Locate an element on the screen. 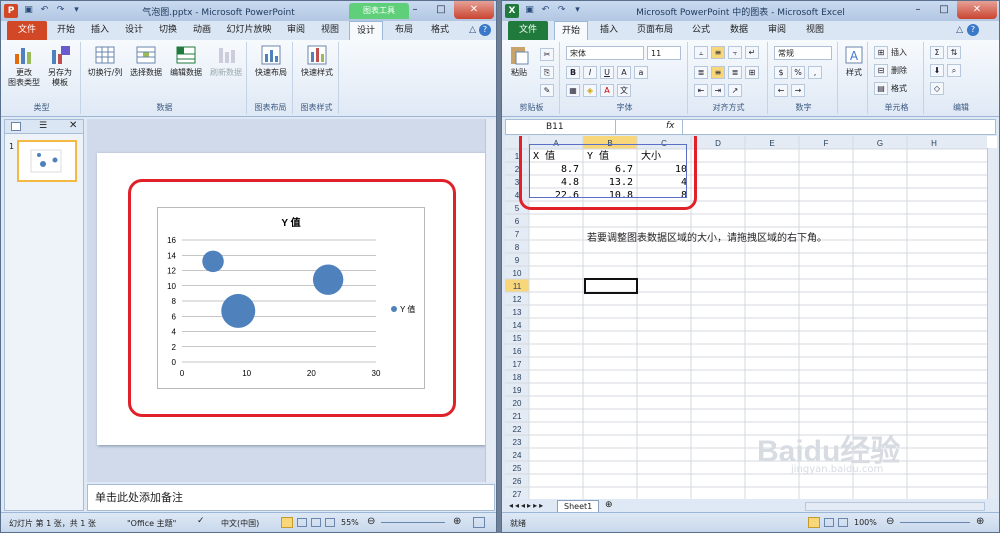  slideshow-view-icon is located at coordinates (330, 522).